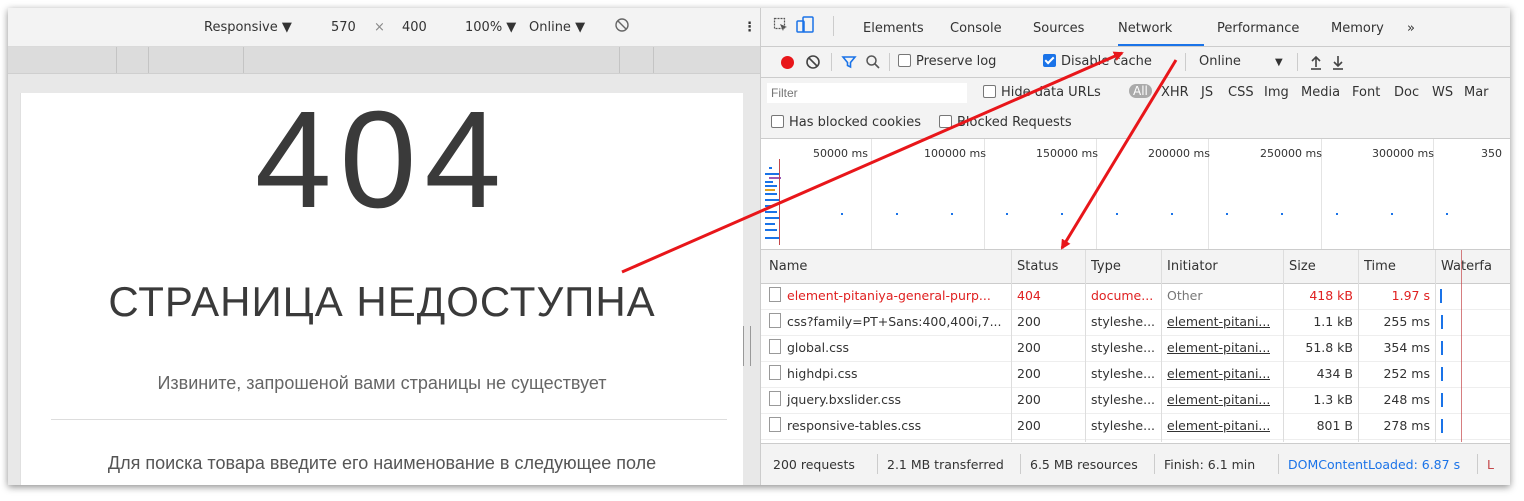 The image size is (1524, 501). What do you see at coordinates (1207, 92) in the screenshot?
I see `type-filter-js: JS` at bounding box center [1207, 92].